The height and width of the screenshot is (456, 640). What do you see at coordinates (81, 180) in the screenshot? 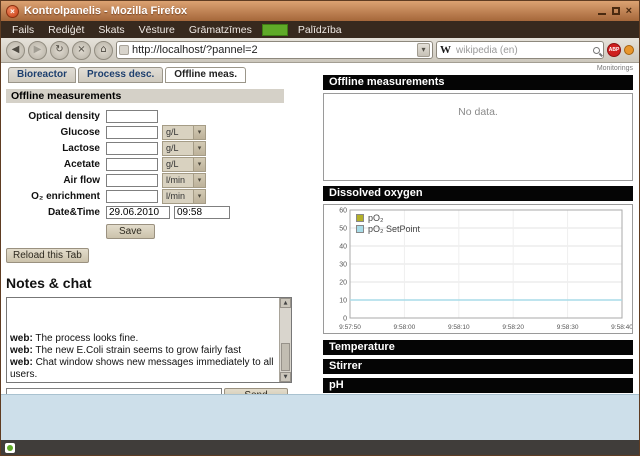
I see `field-label: Air flow` at bounding box center [81, 180].